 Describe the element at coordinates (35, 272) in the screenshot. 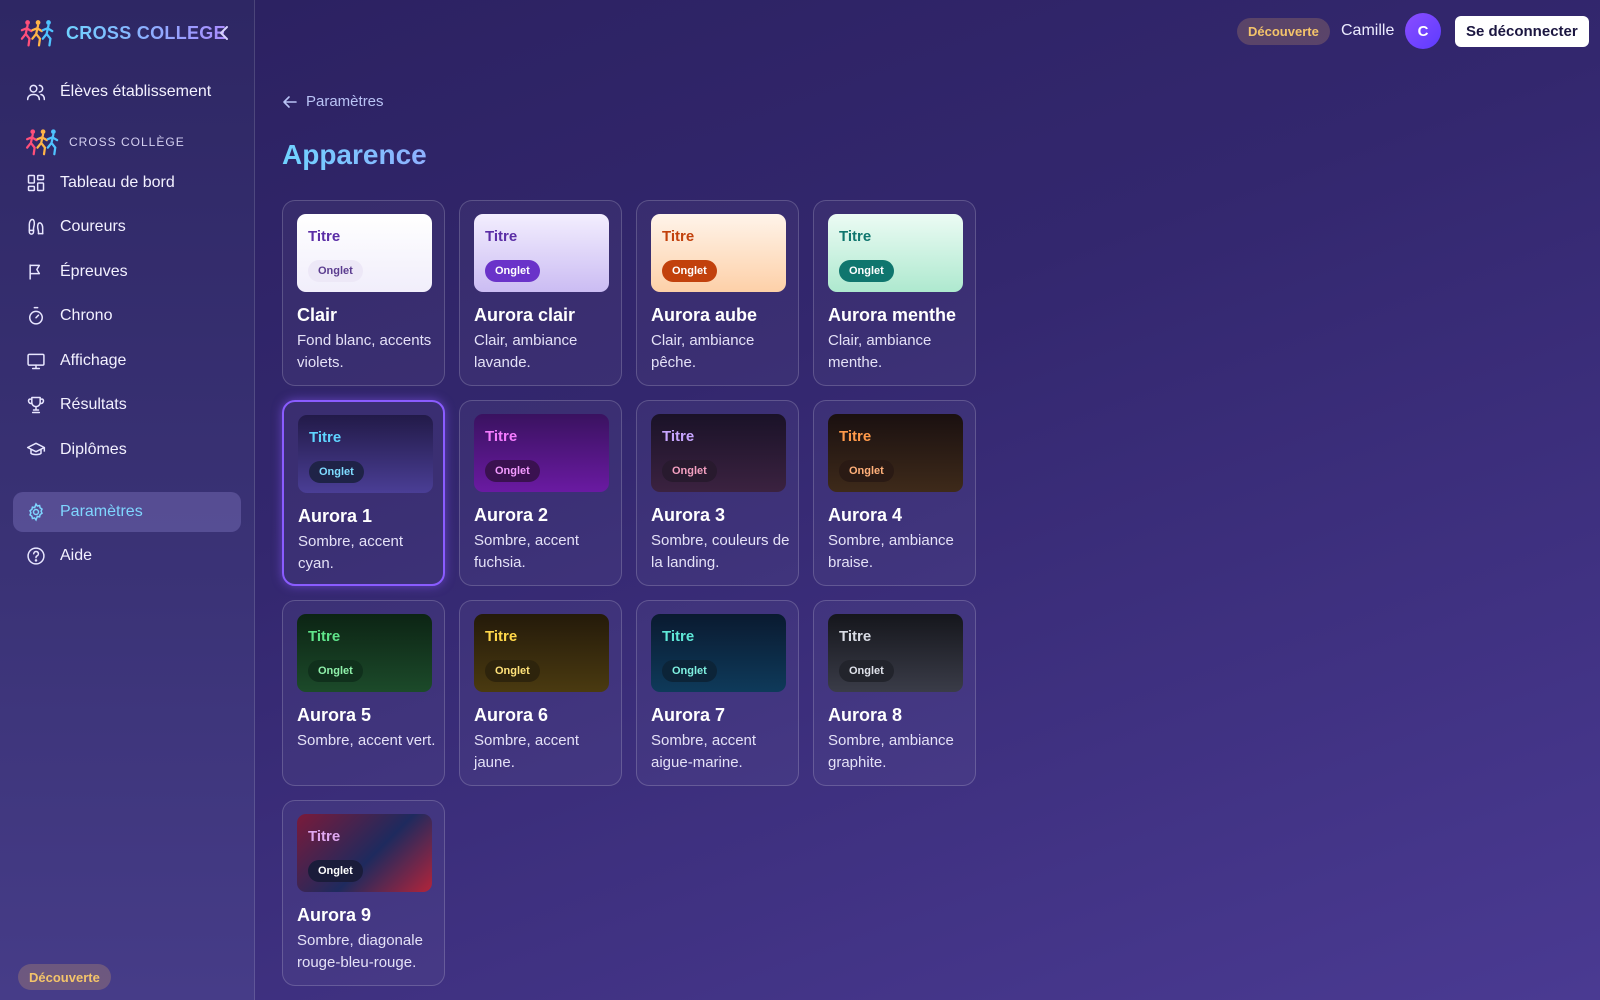

I see `flag-icon` at that location.